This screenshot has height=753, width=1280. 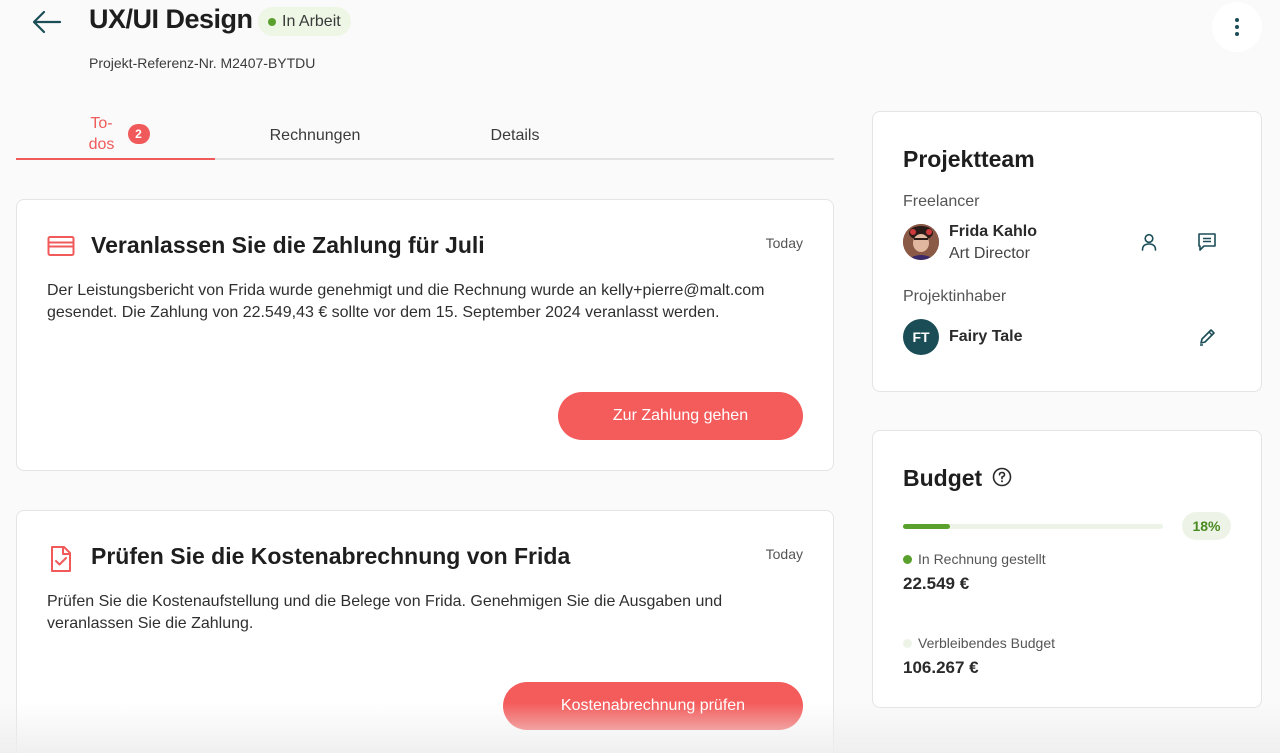 I want to click on remaining-legend: Verbleibendes Budget, so click(x=979, y=643).